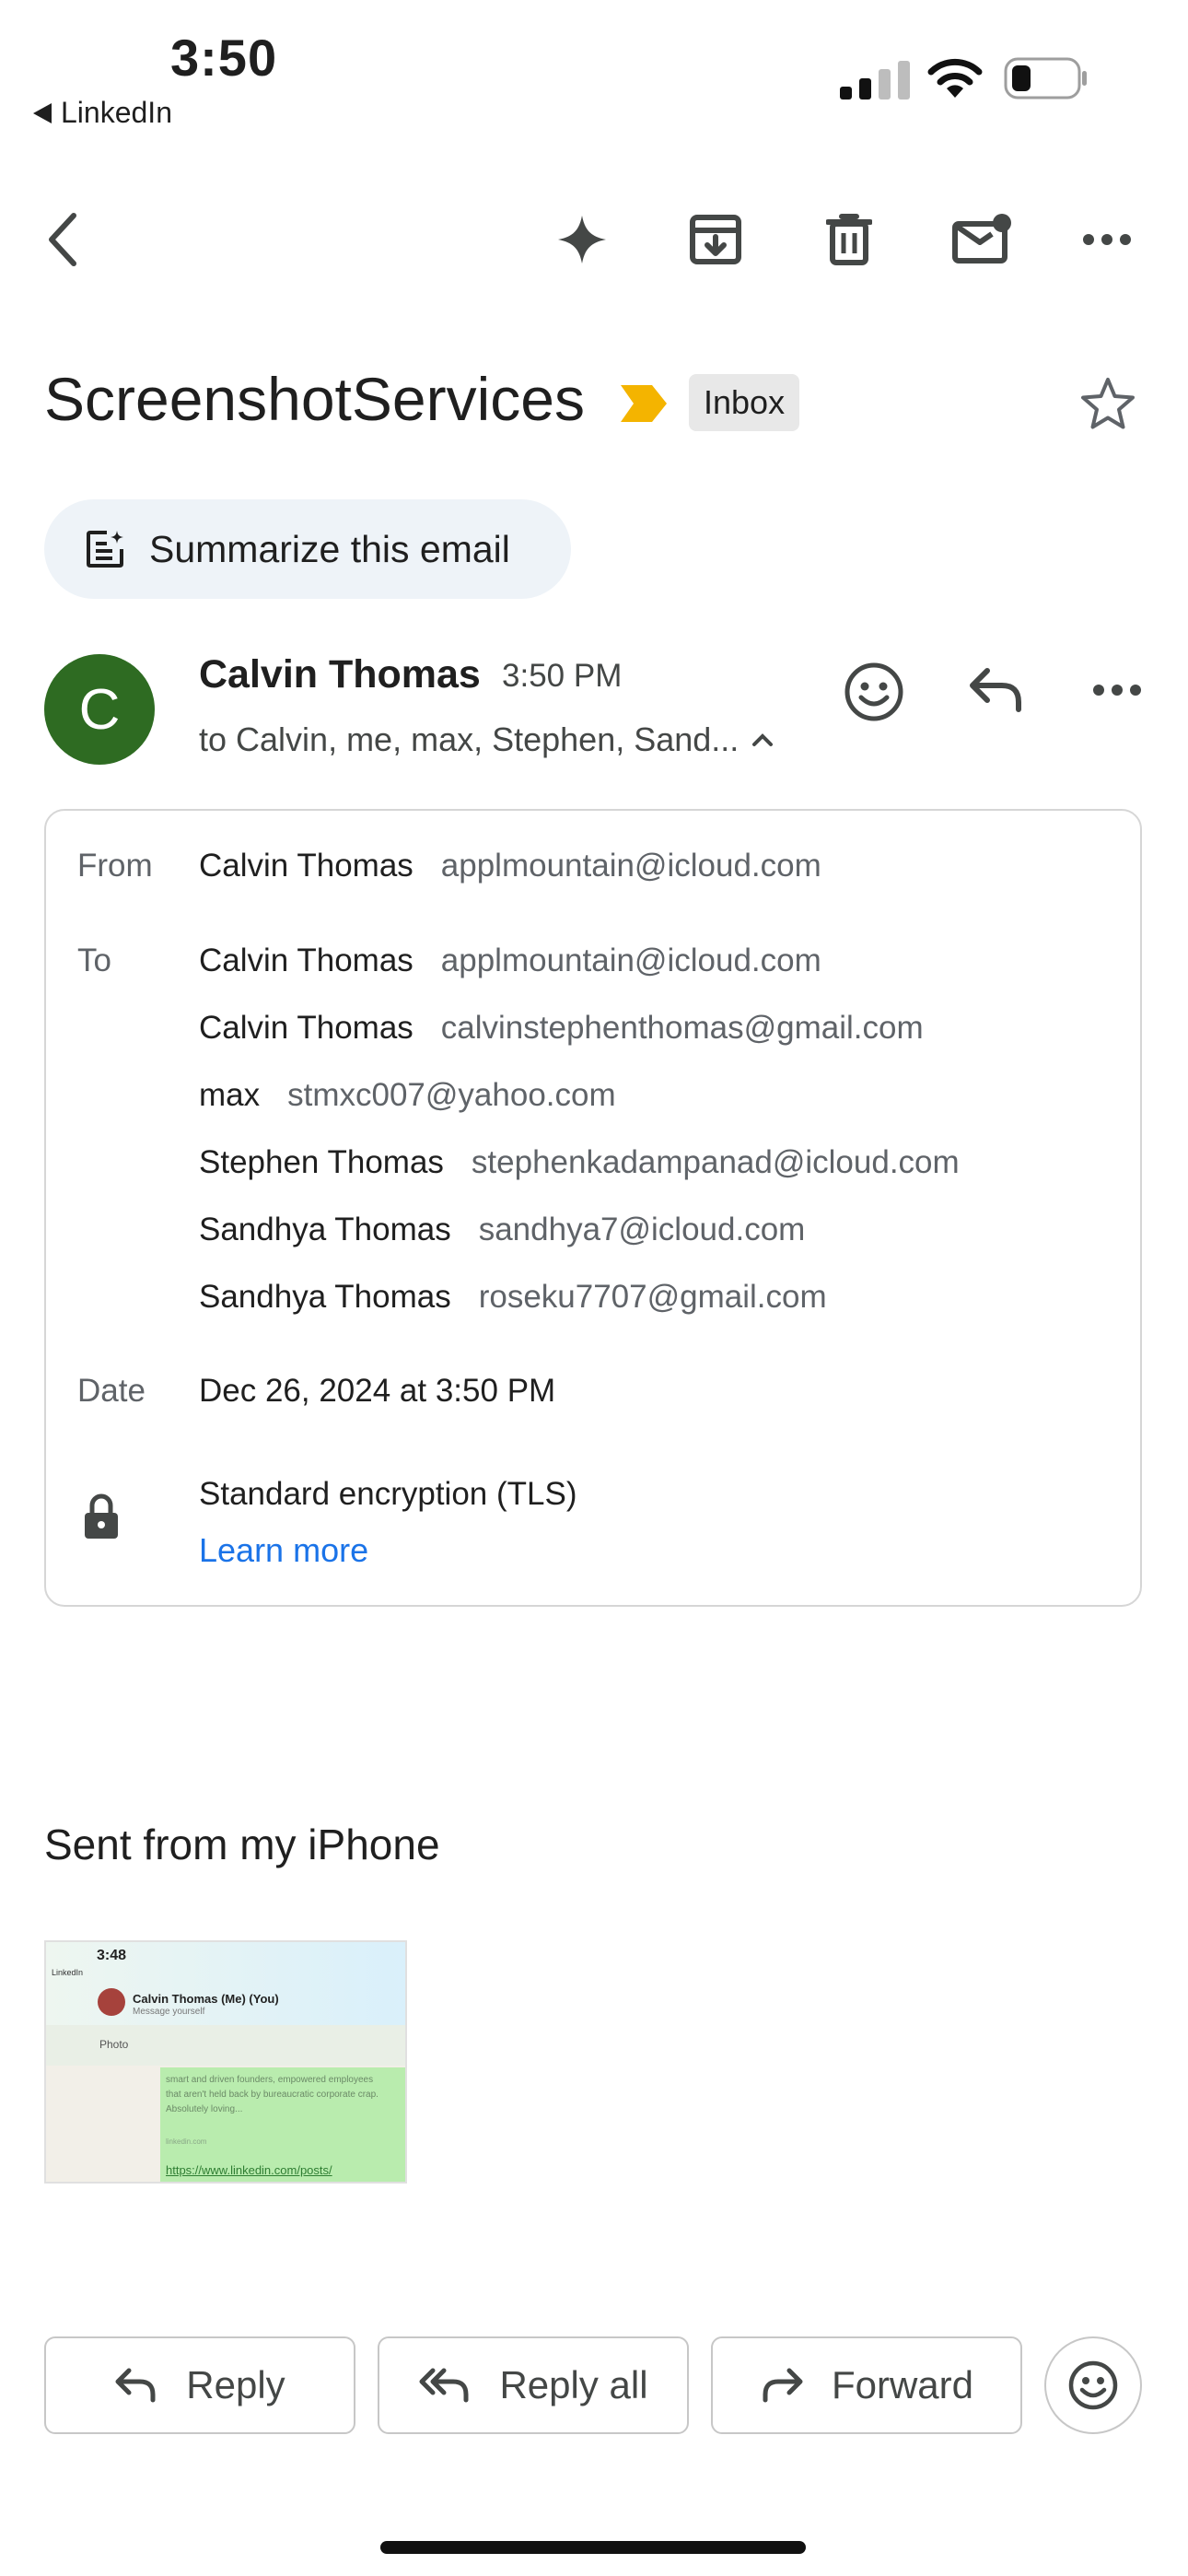 This screenshot has height=2576, width=1188. Describe the element at coordinates (903, 2384) in the screenshot. I see `forward-label: Forward` at that location.